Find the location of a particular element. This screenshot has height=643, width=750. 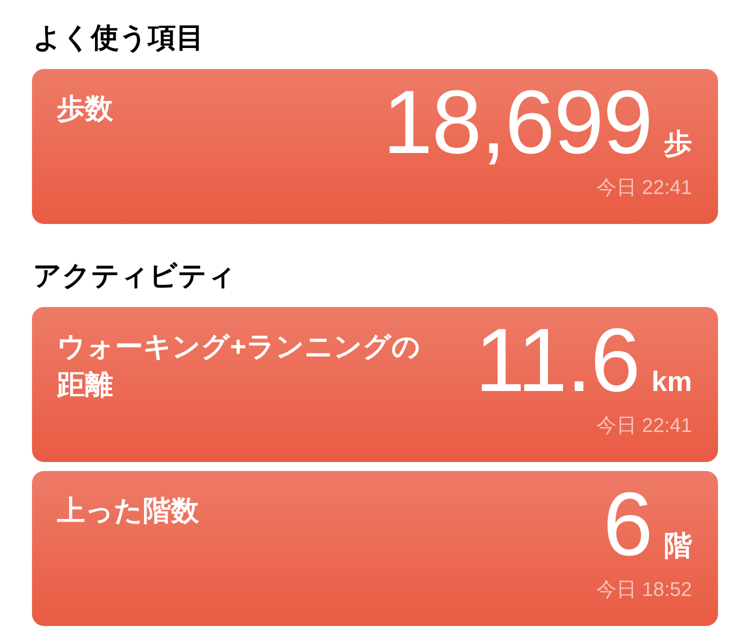

metric-title: ウォーキング+ランニングの距離 is located at coordinates (239, 366).